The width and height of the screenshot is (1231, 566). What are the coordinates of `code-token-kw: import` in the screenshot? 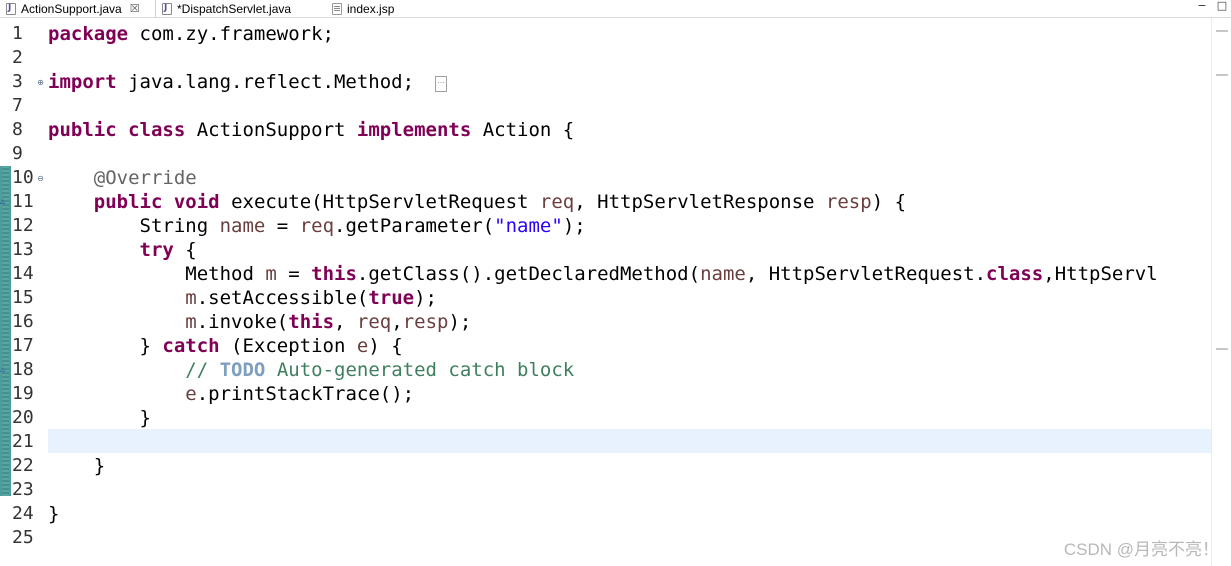 It's located at (82, 82).